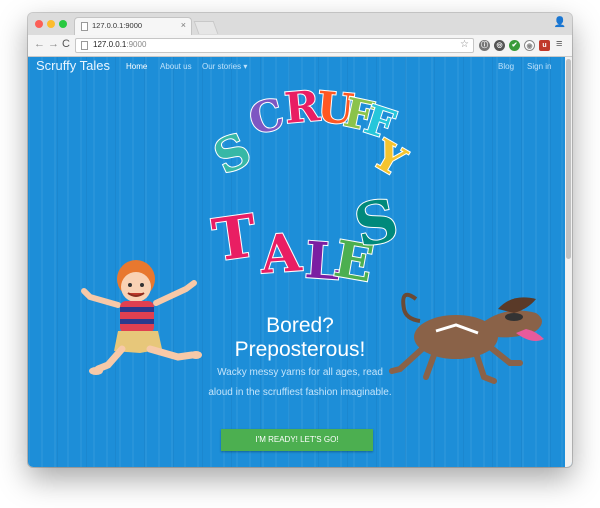 The image size is (600, 508). I want to click on nav-home: Home, so click(136, 66).